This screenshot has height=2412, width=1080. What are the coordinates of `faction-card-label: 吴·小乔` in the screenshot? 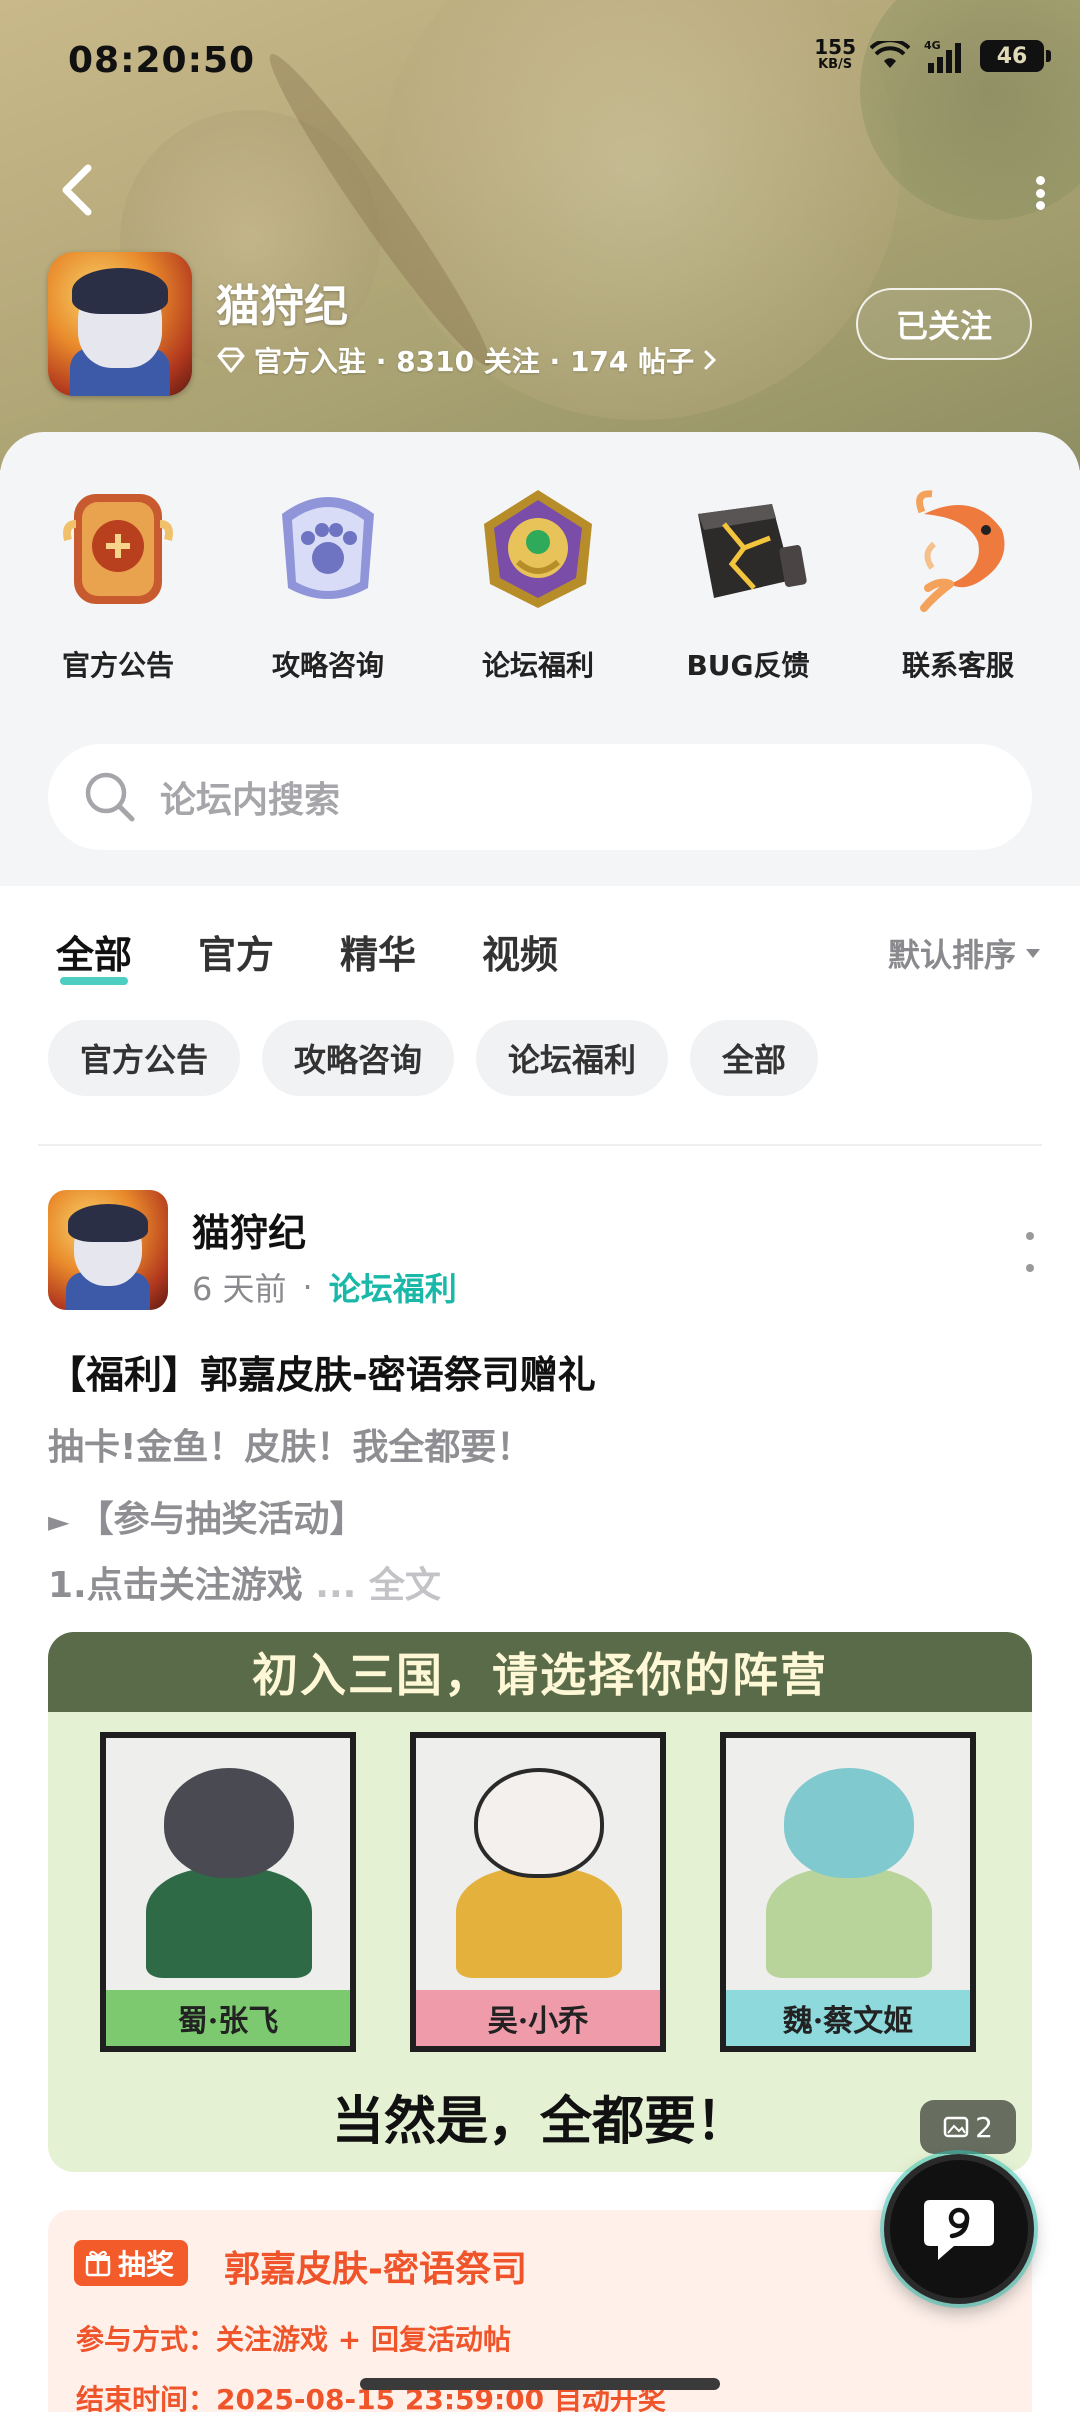 It's located at (538, 2018).